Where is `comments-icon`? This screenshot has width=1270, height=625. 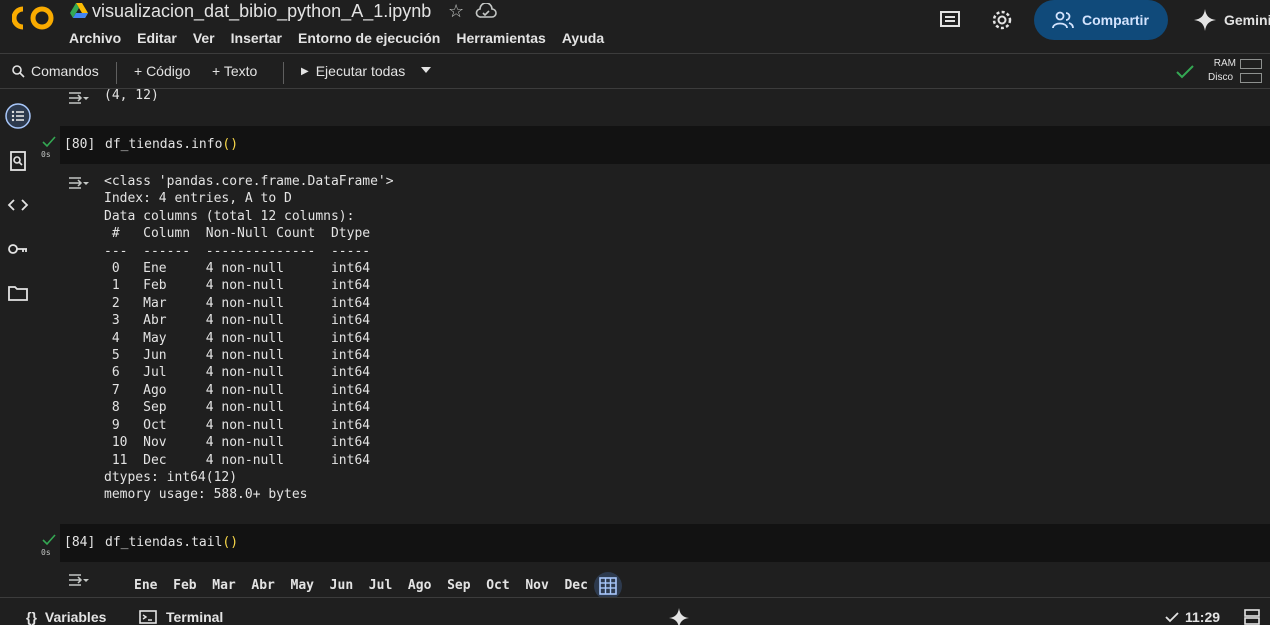
comments-icon is located at coordinates (950, 20).